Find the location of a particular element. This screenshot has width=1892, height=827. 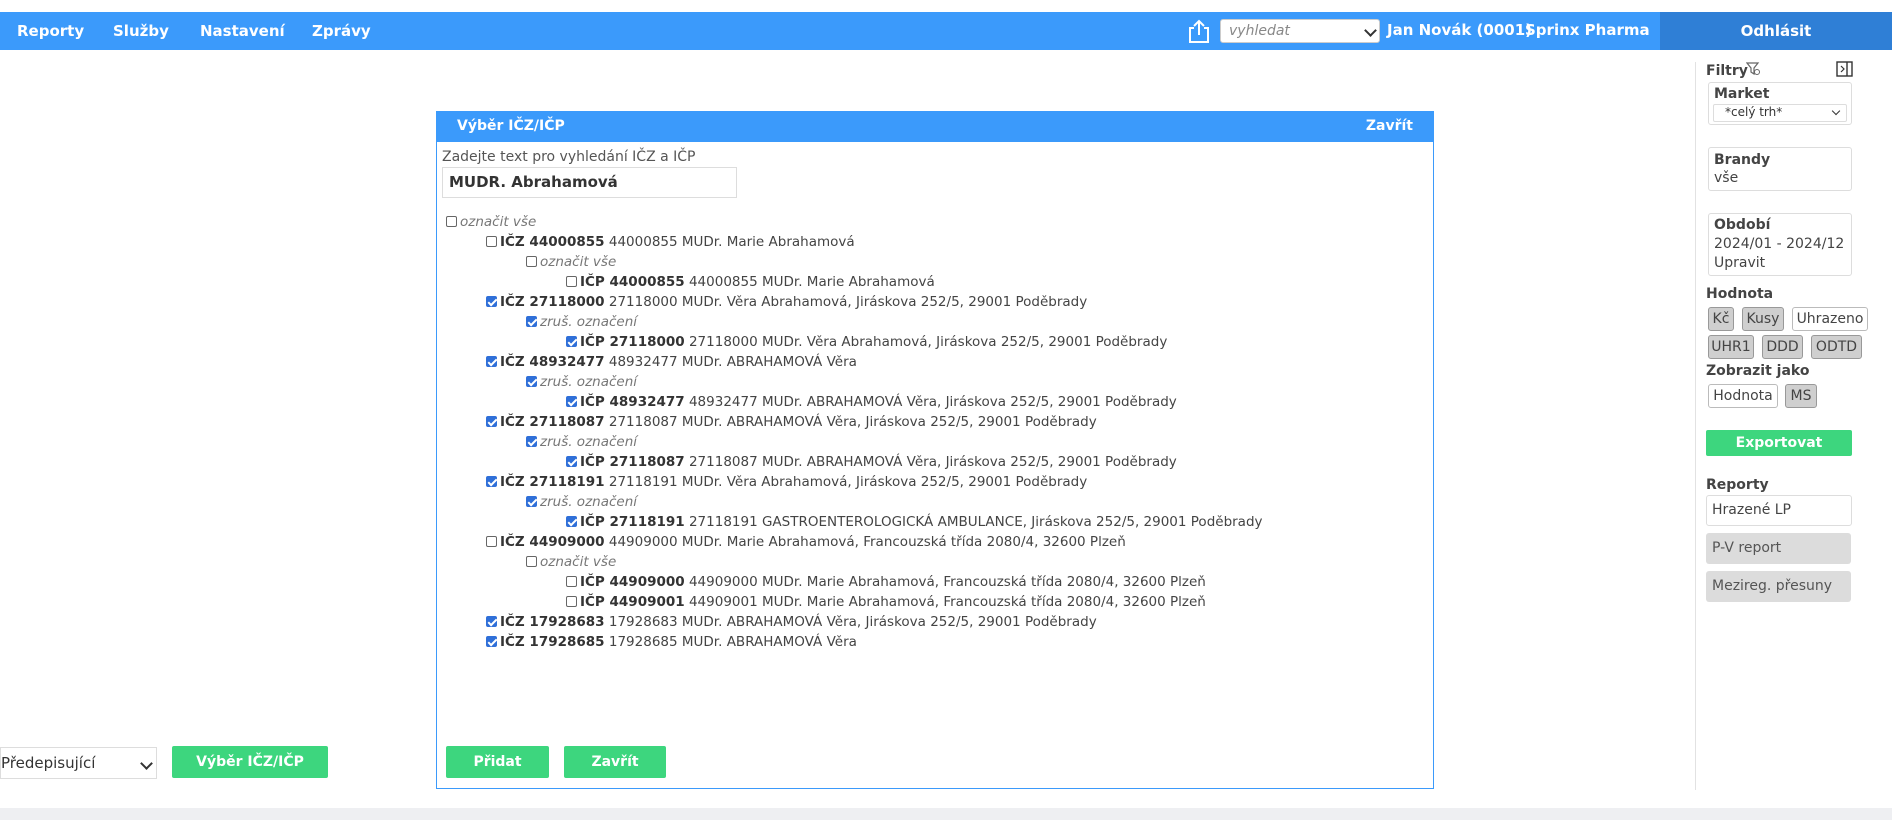

report-hrazene-lp: Hrazené LP is located at coordinates (1779, 510).